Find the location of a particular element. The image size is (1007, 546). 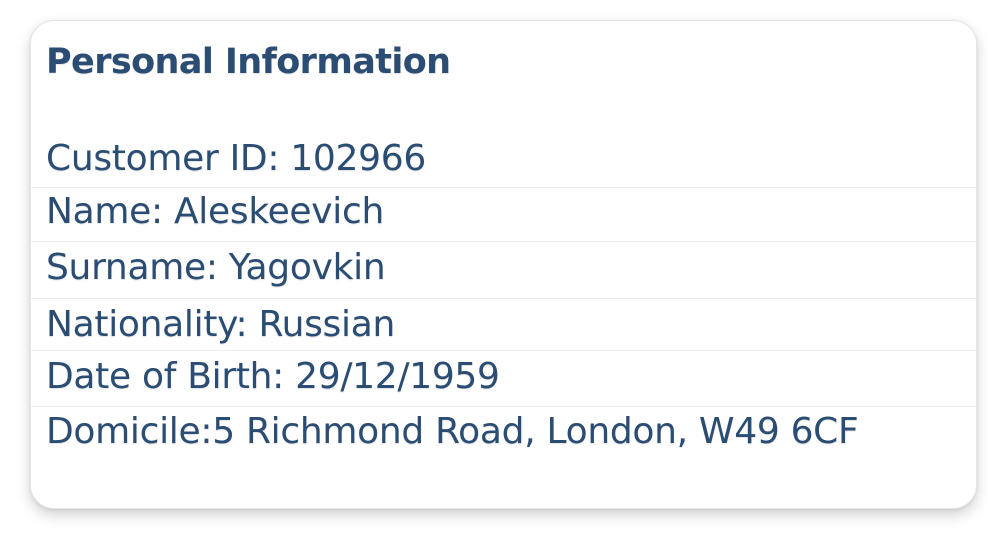

date-of-birth-row: Date of Birth: 29/12/1959 is located at coordinates (503, 379).